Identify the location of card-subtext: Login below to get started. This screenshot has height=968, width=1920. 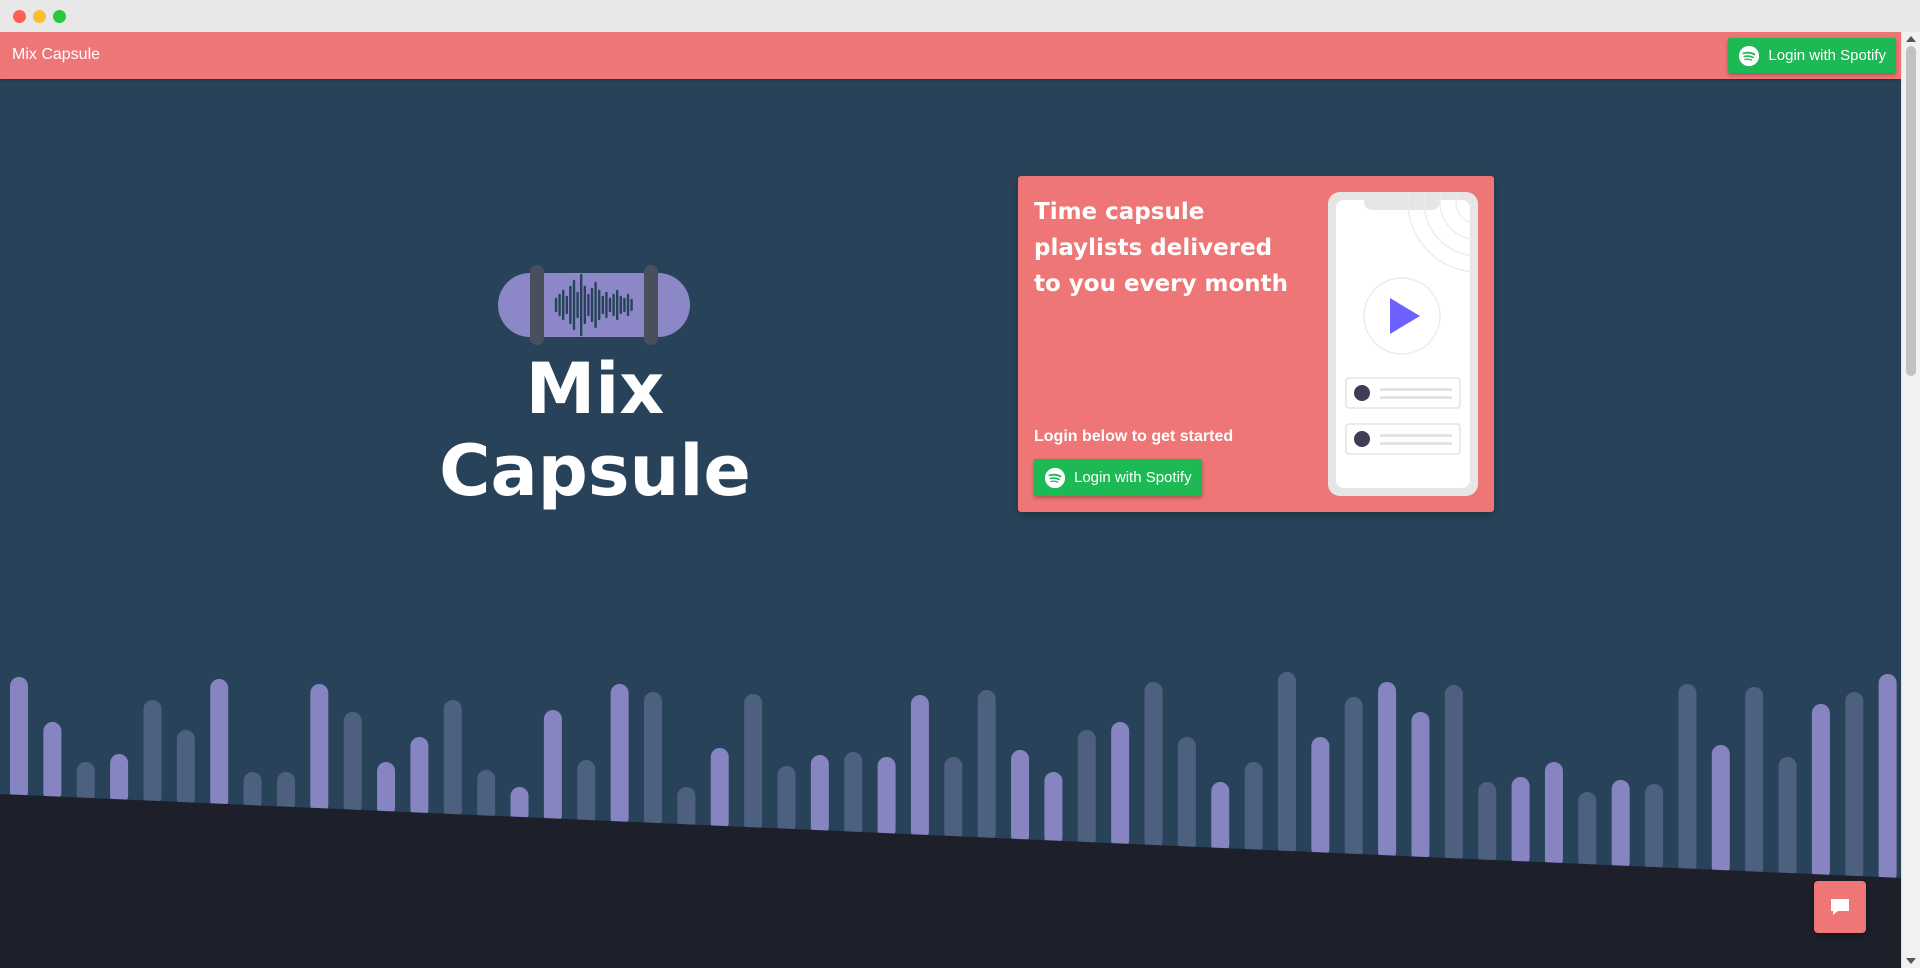
(1134, 436).